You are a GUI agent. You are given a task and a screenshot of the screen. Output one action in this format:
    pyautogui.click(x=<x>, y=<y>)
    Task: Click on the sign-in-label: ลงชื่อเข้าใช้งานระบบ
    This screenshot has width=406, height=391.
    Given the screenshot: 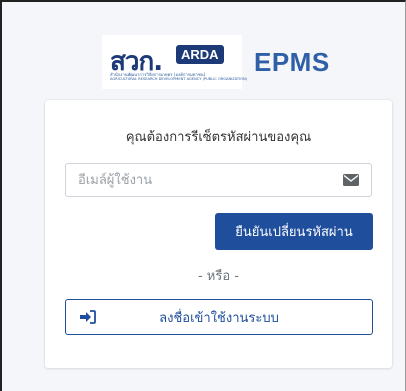 What is the action you would take?
    pyautogui.click(x=219, y=318)
    